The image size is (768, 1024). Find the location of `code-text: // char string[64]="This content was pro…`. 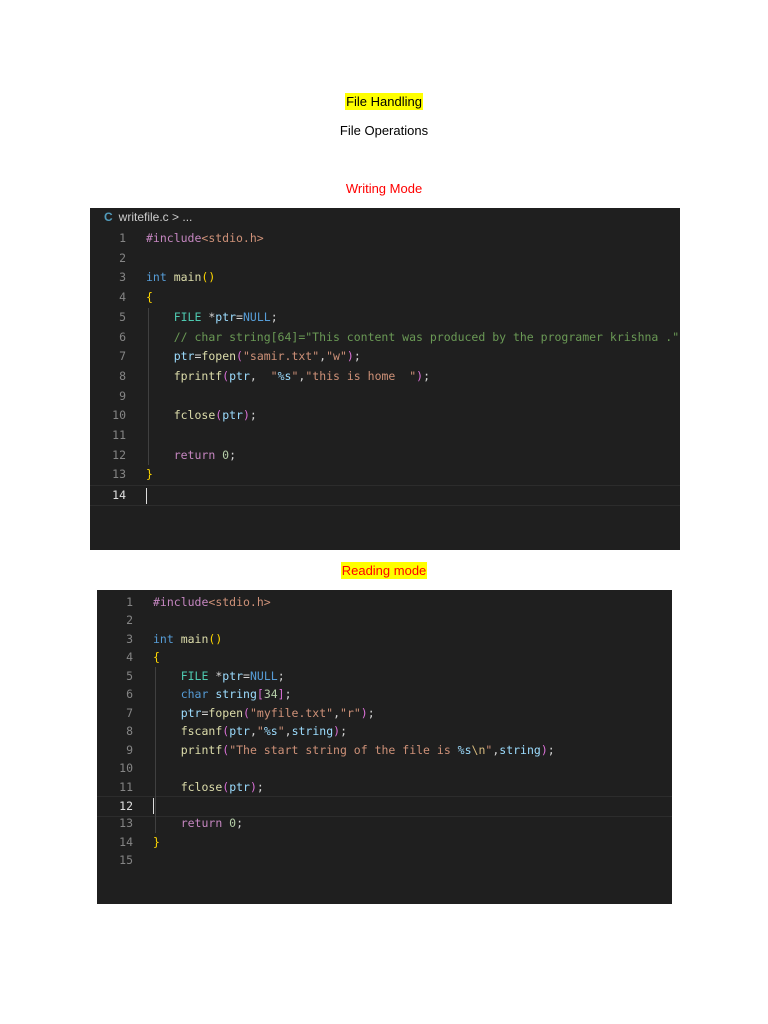

code-text: // char string[64]="This content was pro… is located at coordinates (413, 337).